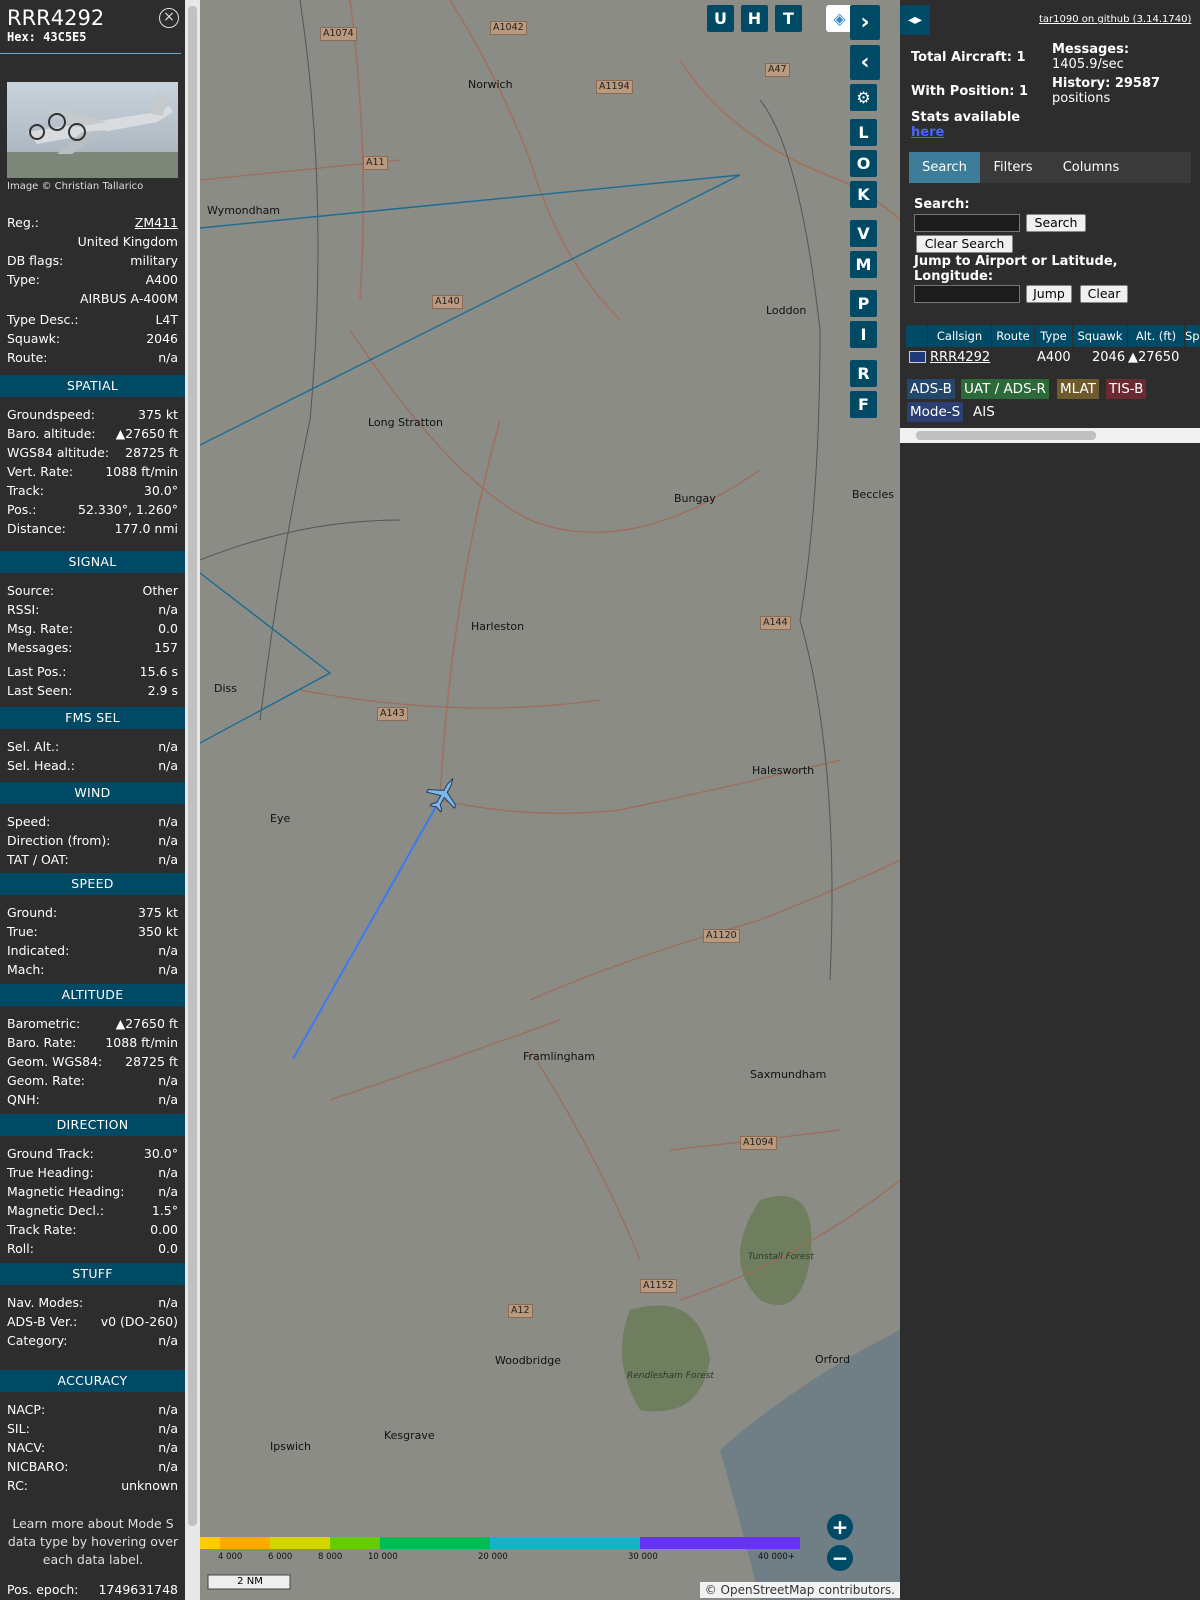 This screenshot has height=1600, width=1200. Describe the element at coordinates (38, 950) in the screenshot. I see `data-key: Indicated:` at that location.